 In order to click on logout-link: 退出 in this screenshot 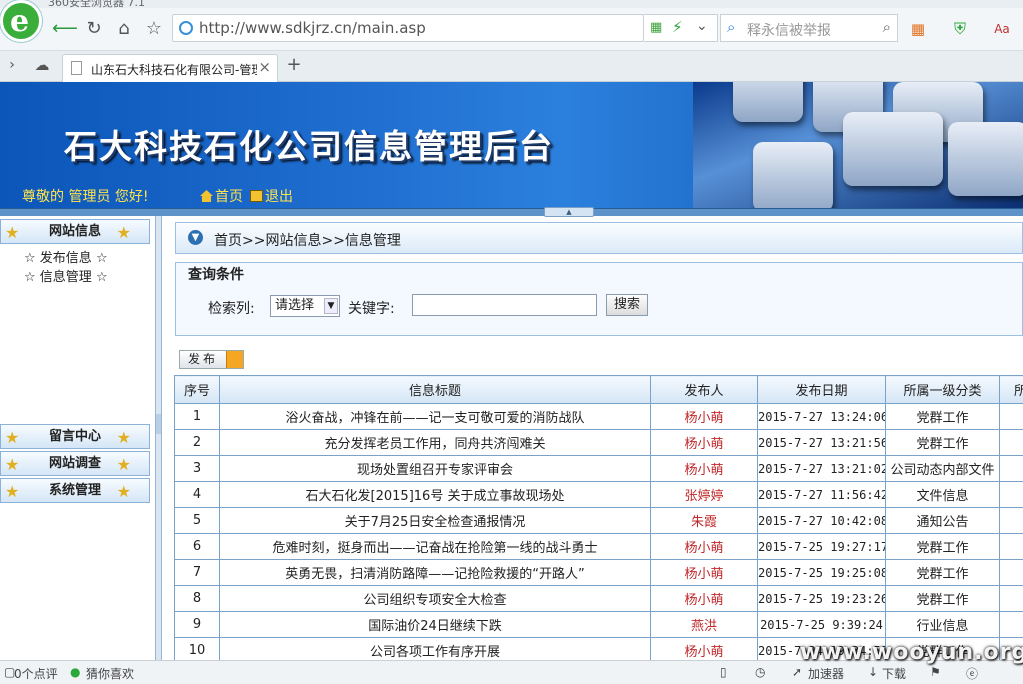, I will do `click(271, 196)`.